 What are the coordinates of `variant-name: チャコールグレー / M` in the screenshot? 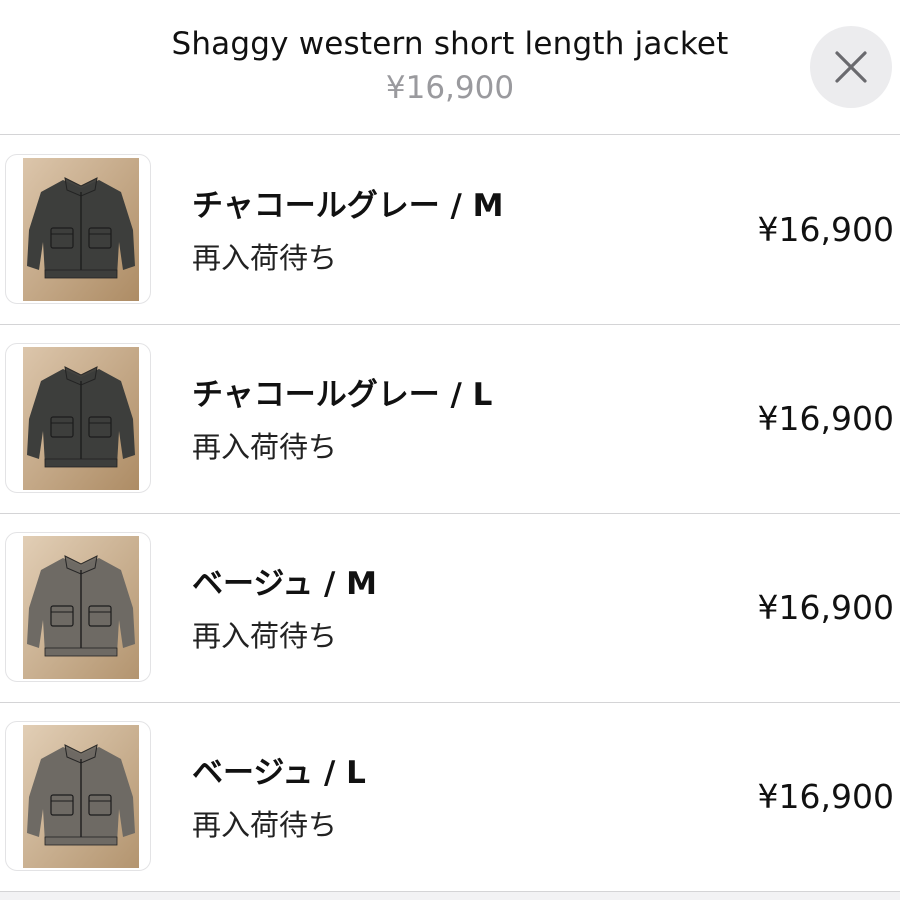 It's located at (348, 206).